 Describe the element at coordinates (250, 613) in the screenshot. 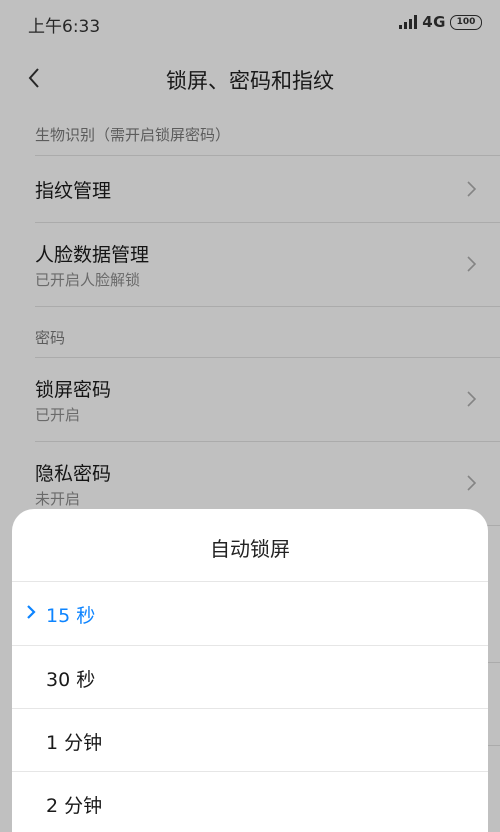

I see `option-15-seconds: 15 秒` at that location.